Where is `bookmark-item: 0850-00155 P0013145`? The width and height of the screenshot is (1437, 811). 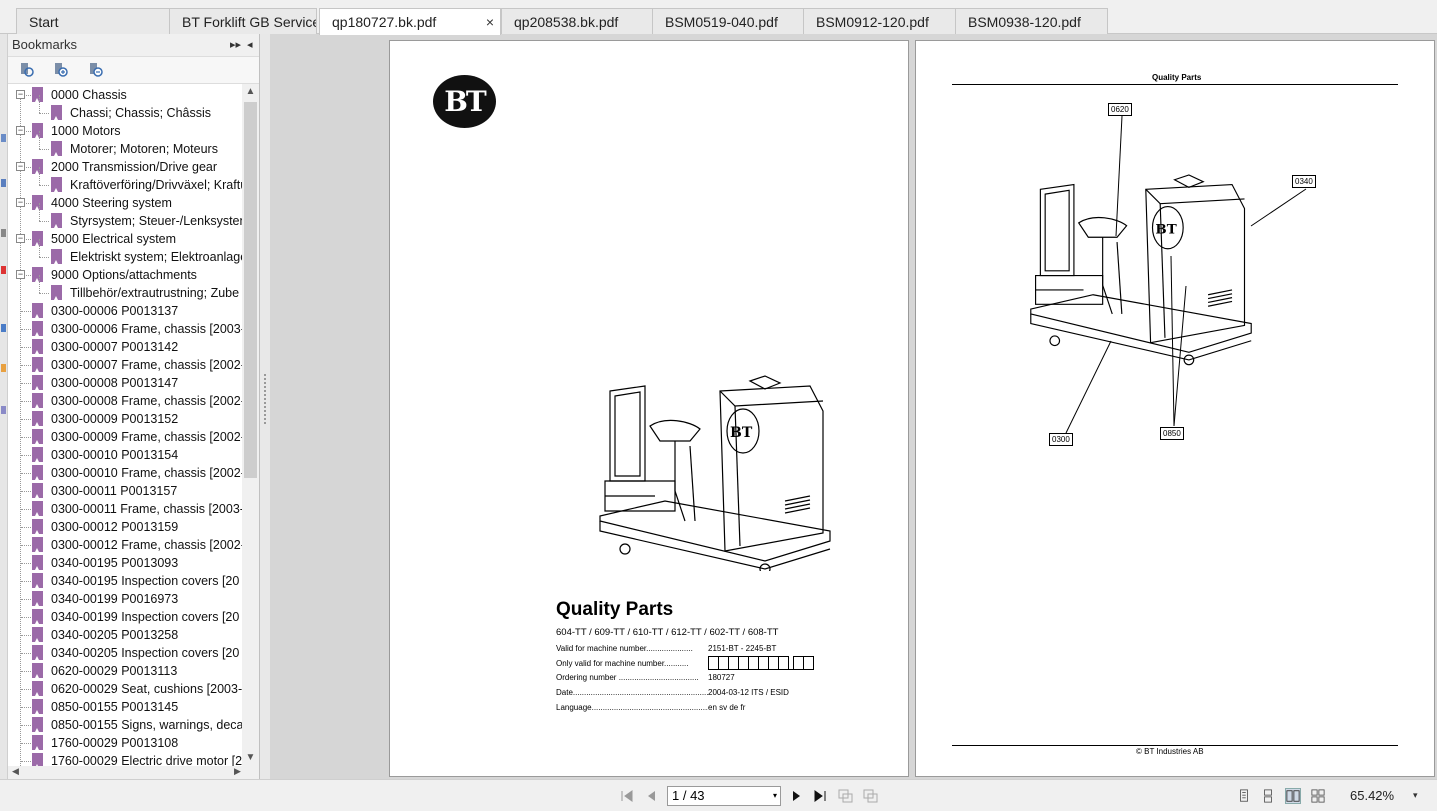 bookmark-item: 0850-00155 P0013145 is located at coordinates (125, 707).